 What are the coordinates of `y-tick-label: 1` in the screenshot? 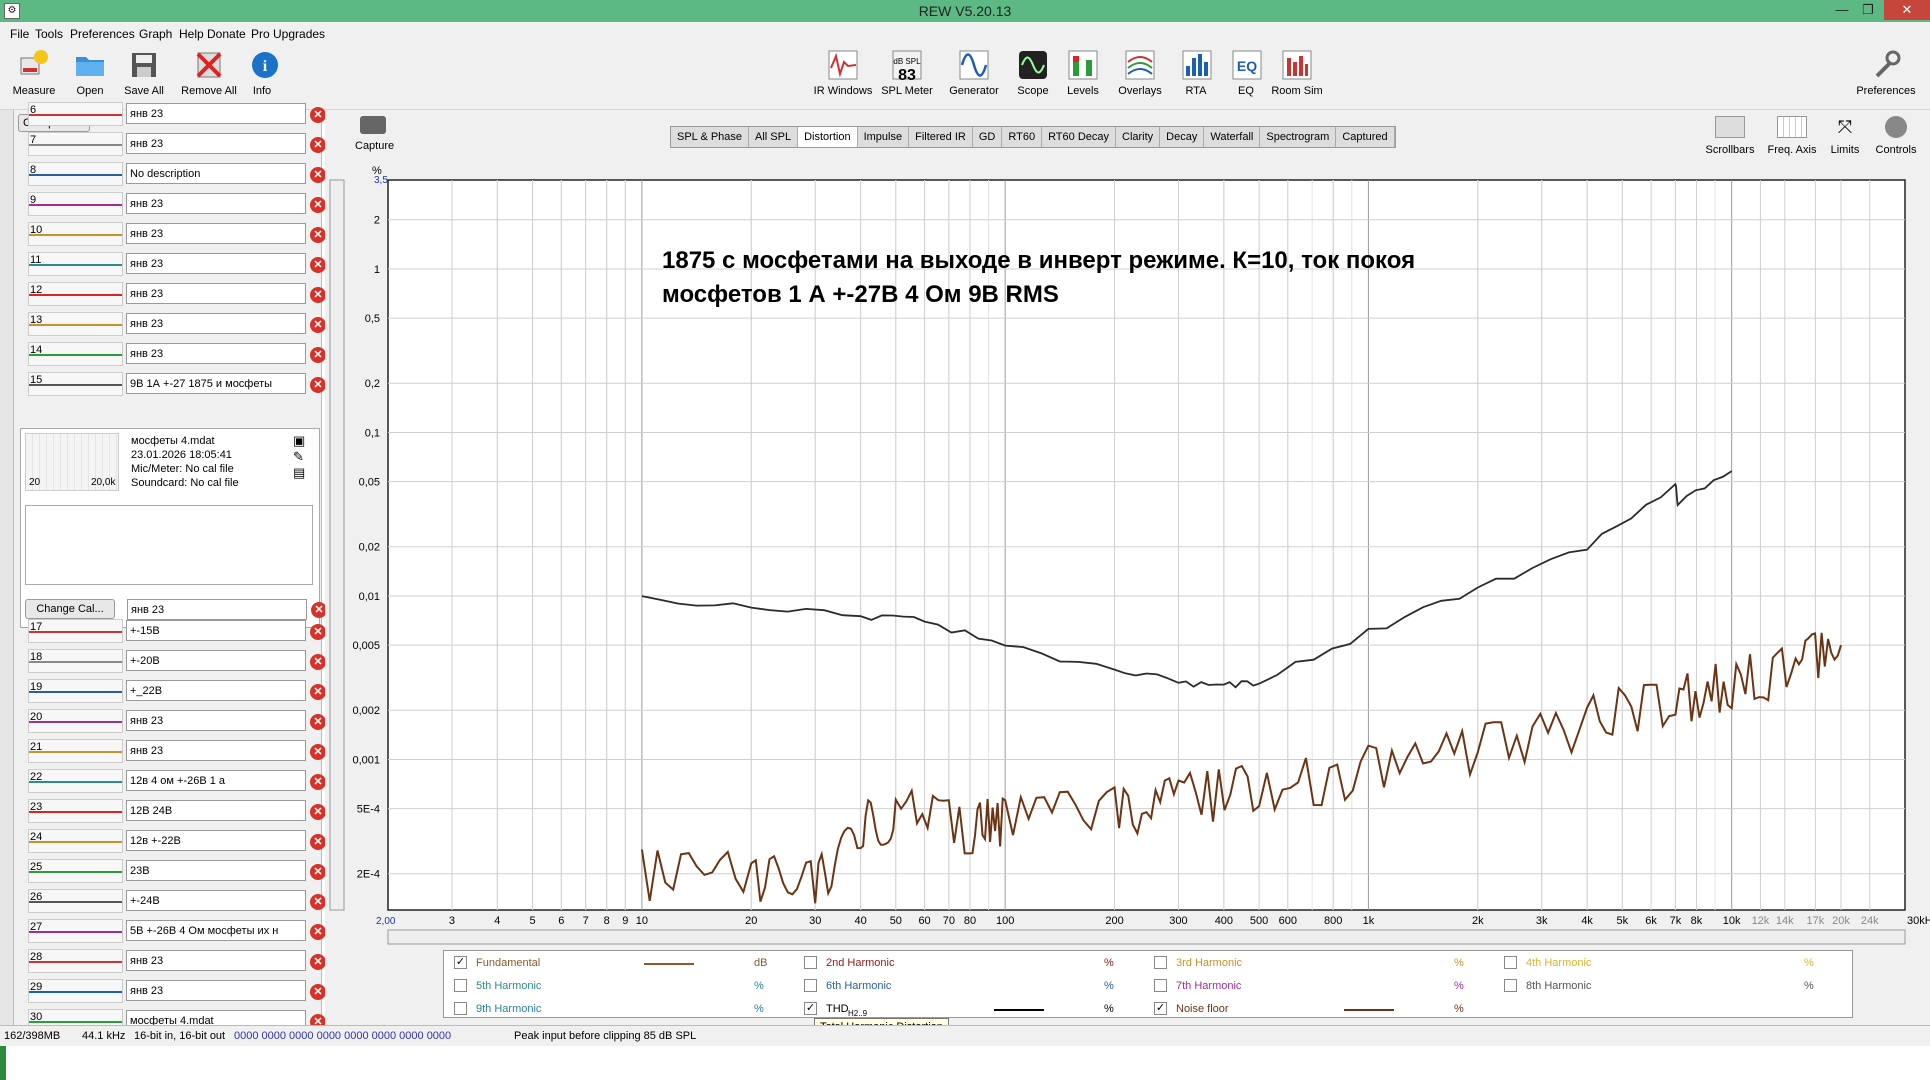 It's located at (377, 270).